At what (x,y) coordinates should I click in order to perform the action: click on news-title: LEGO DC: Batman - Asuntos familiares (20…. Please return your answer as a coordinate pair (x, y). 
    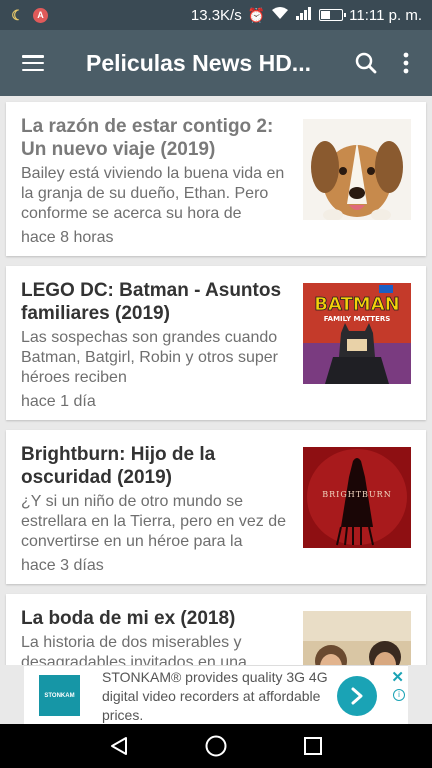
    Looking at the image, I should click on (151, 302).